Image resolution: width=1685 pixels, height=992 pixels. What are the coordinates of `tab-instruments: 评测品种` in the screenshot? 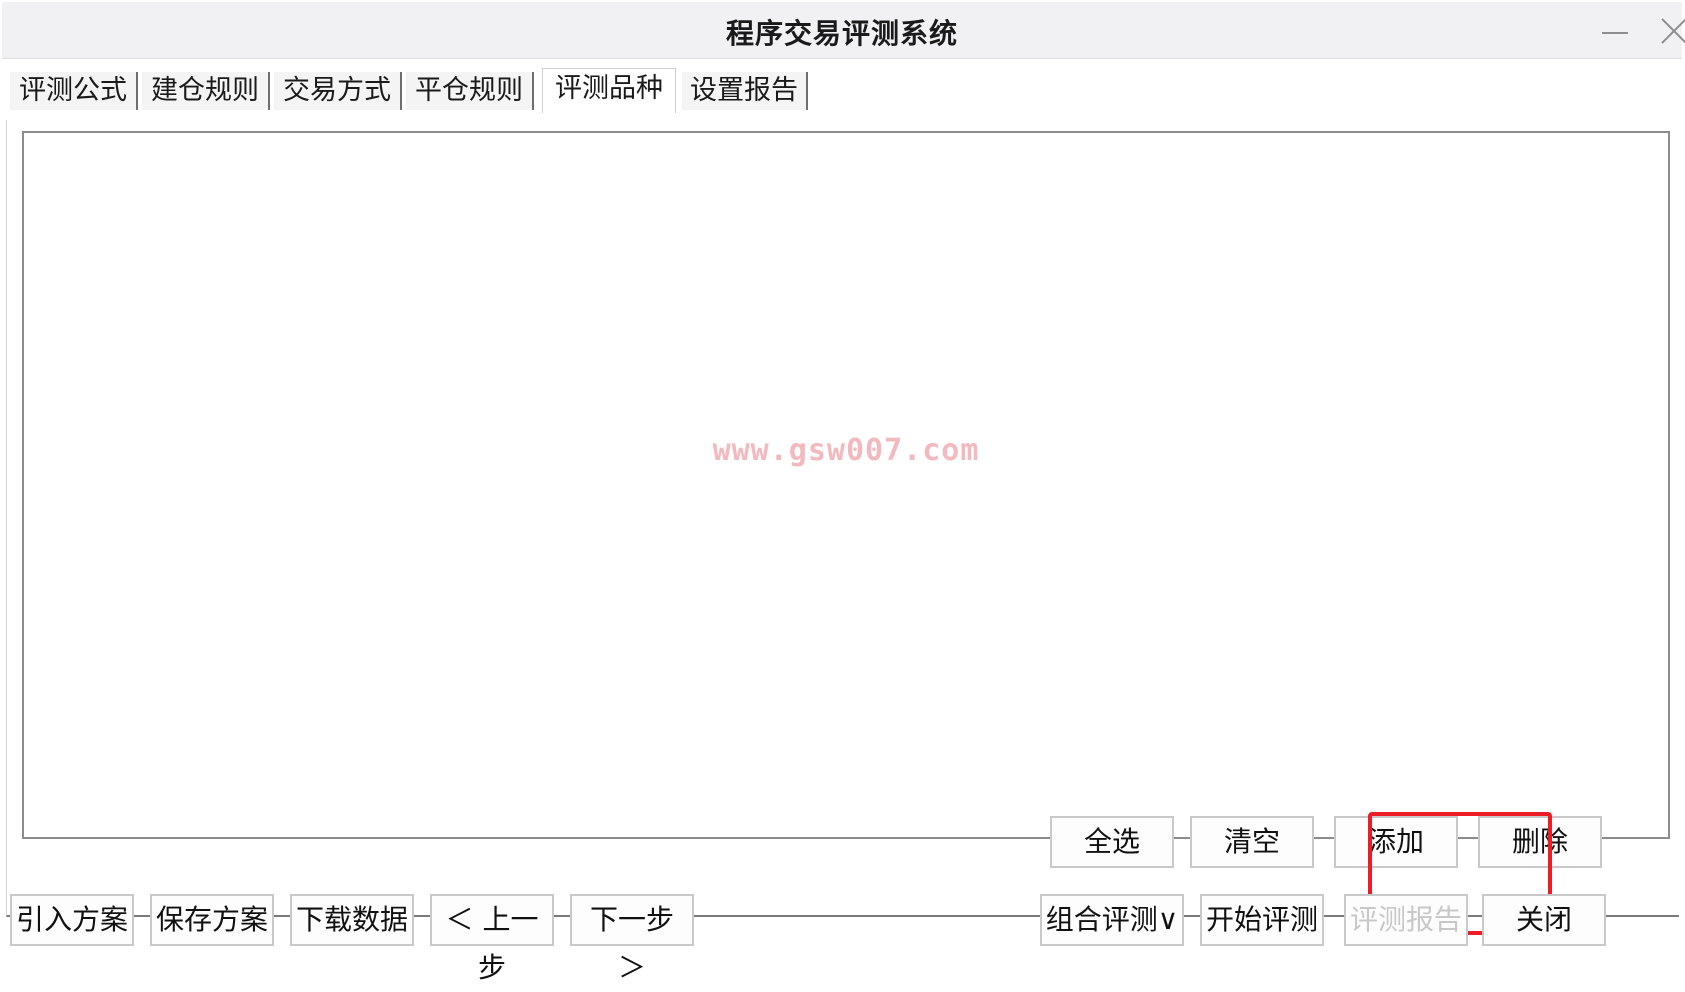 It's located at (609, 90).